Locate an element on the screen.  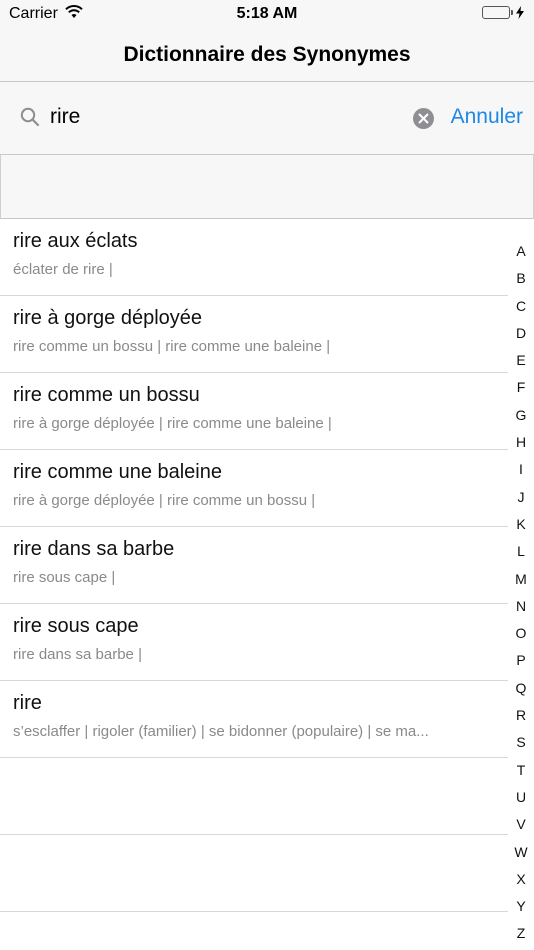
list-item: rire dans sa barbe rire sous cape | is located at coordinates (254, 565).